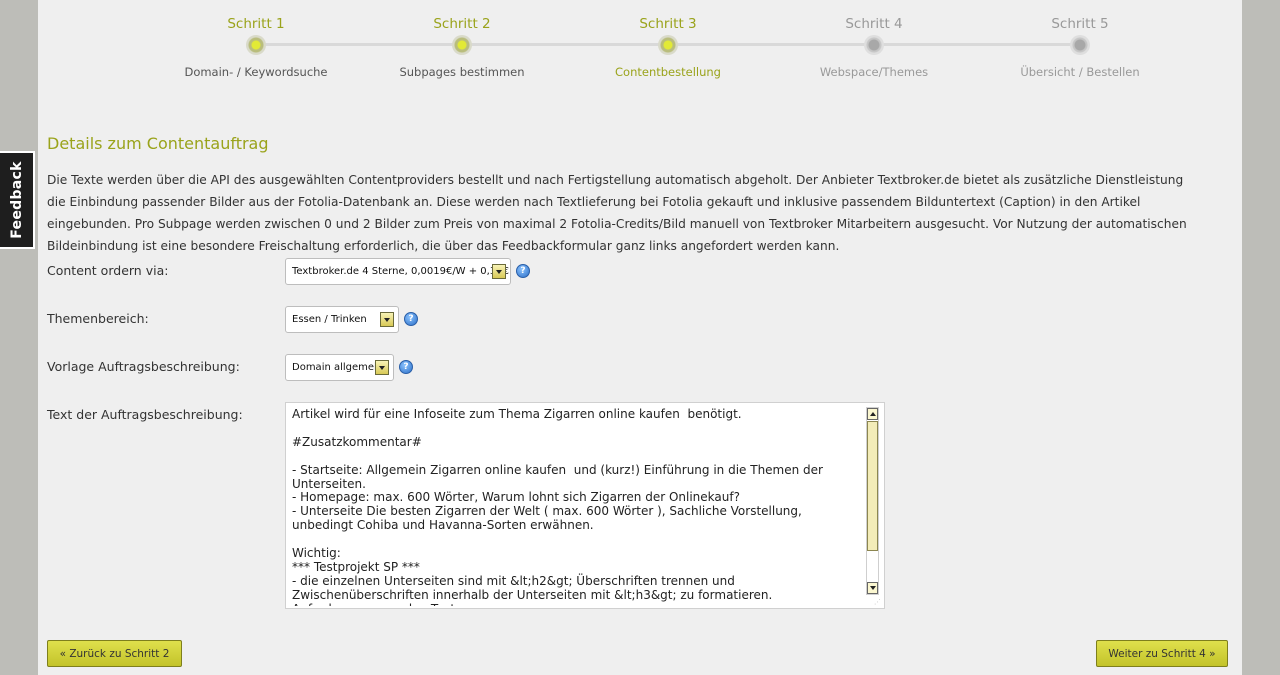 Image resolution: width=1280 pixels, height=675 pixels. I want to click on step-5-subtitle: Übersicht / Bestellen, so click(1080, 72).